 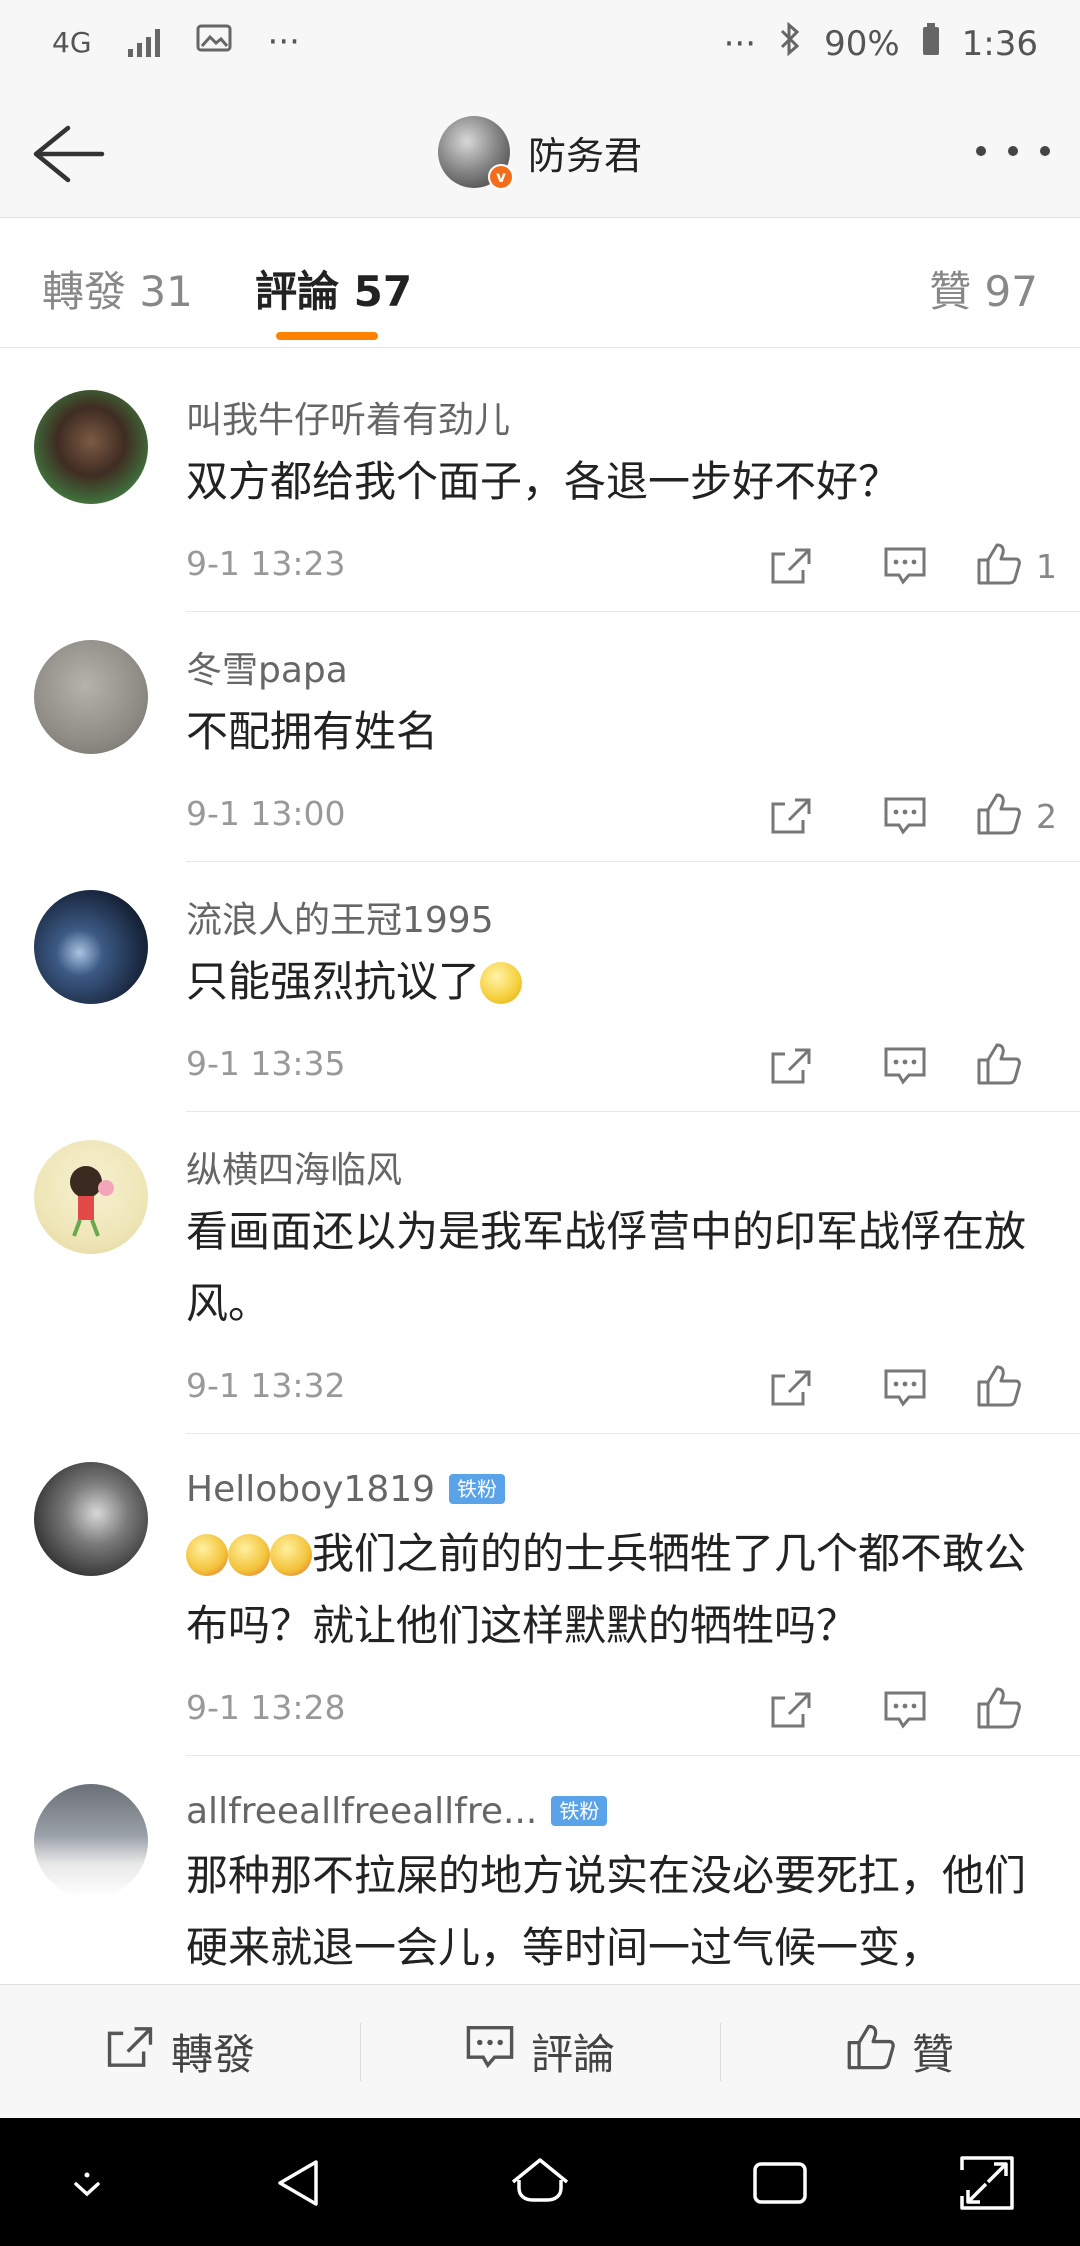 I want to click on comment-text: 那种那不拉屎的地方说实在没必要死扛，他们硬来就退一会儿，等时间一过气候一变，, so click(x=606, y=1911).